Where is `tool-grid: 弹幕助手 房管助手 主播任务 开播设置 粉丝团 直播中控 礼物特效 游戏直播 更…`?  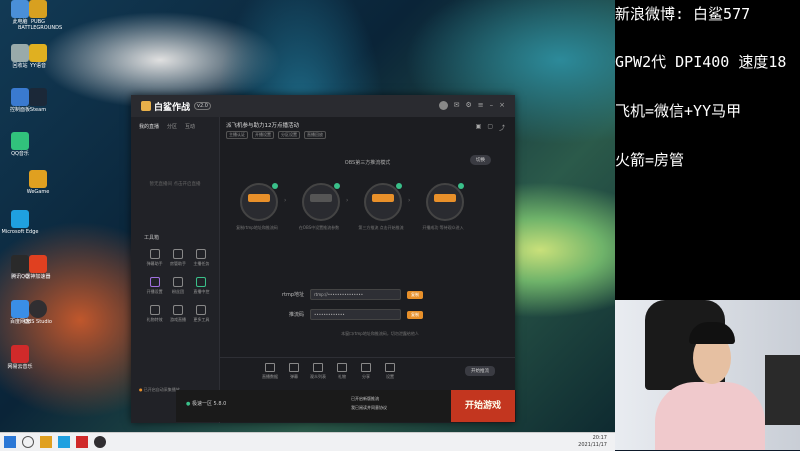
tool-grid: 弹幕助手 房管助手 主播任务 开播设置 粉丝团 直播中控 礼物特效 游戏直播 更… is located at coordinates (178, 286).